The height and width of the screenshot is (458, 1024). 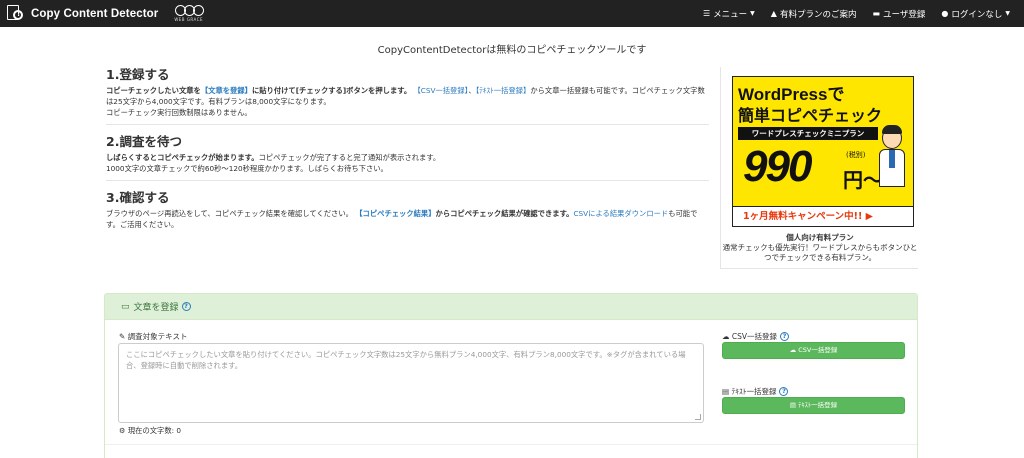 I want to click on ad-tax-note: (税別), so click(x=856, y=155).